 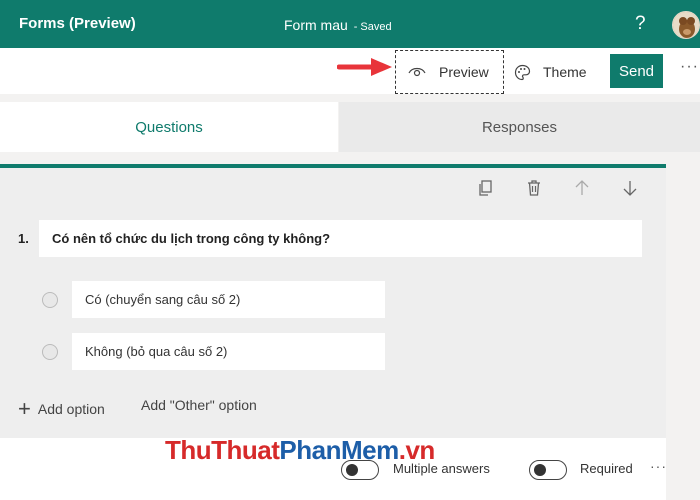 I want to click on theme-label: Theme, so click(x=565, y=72).